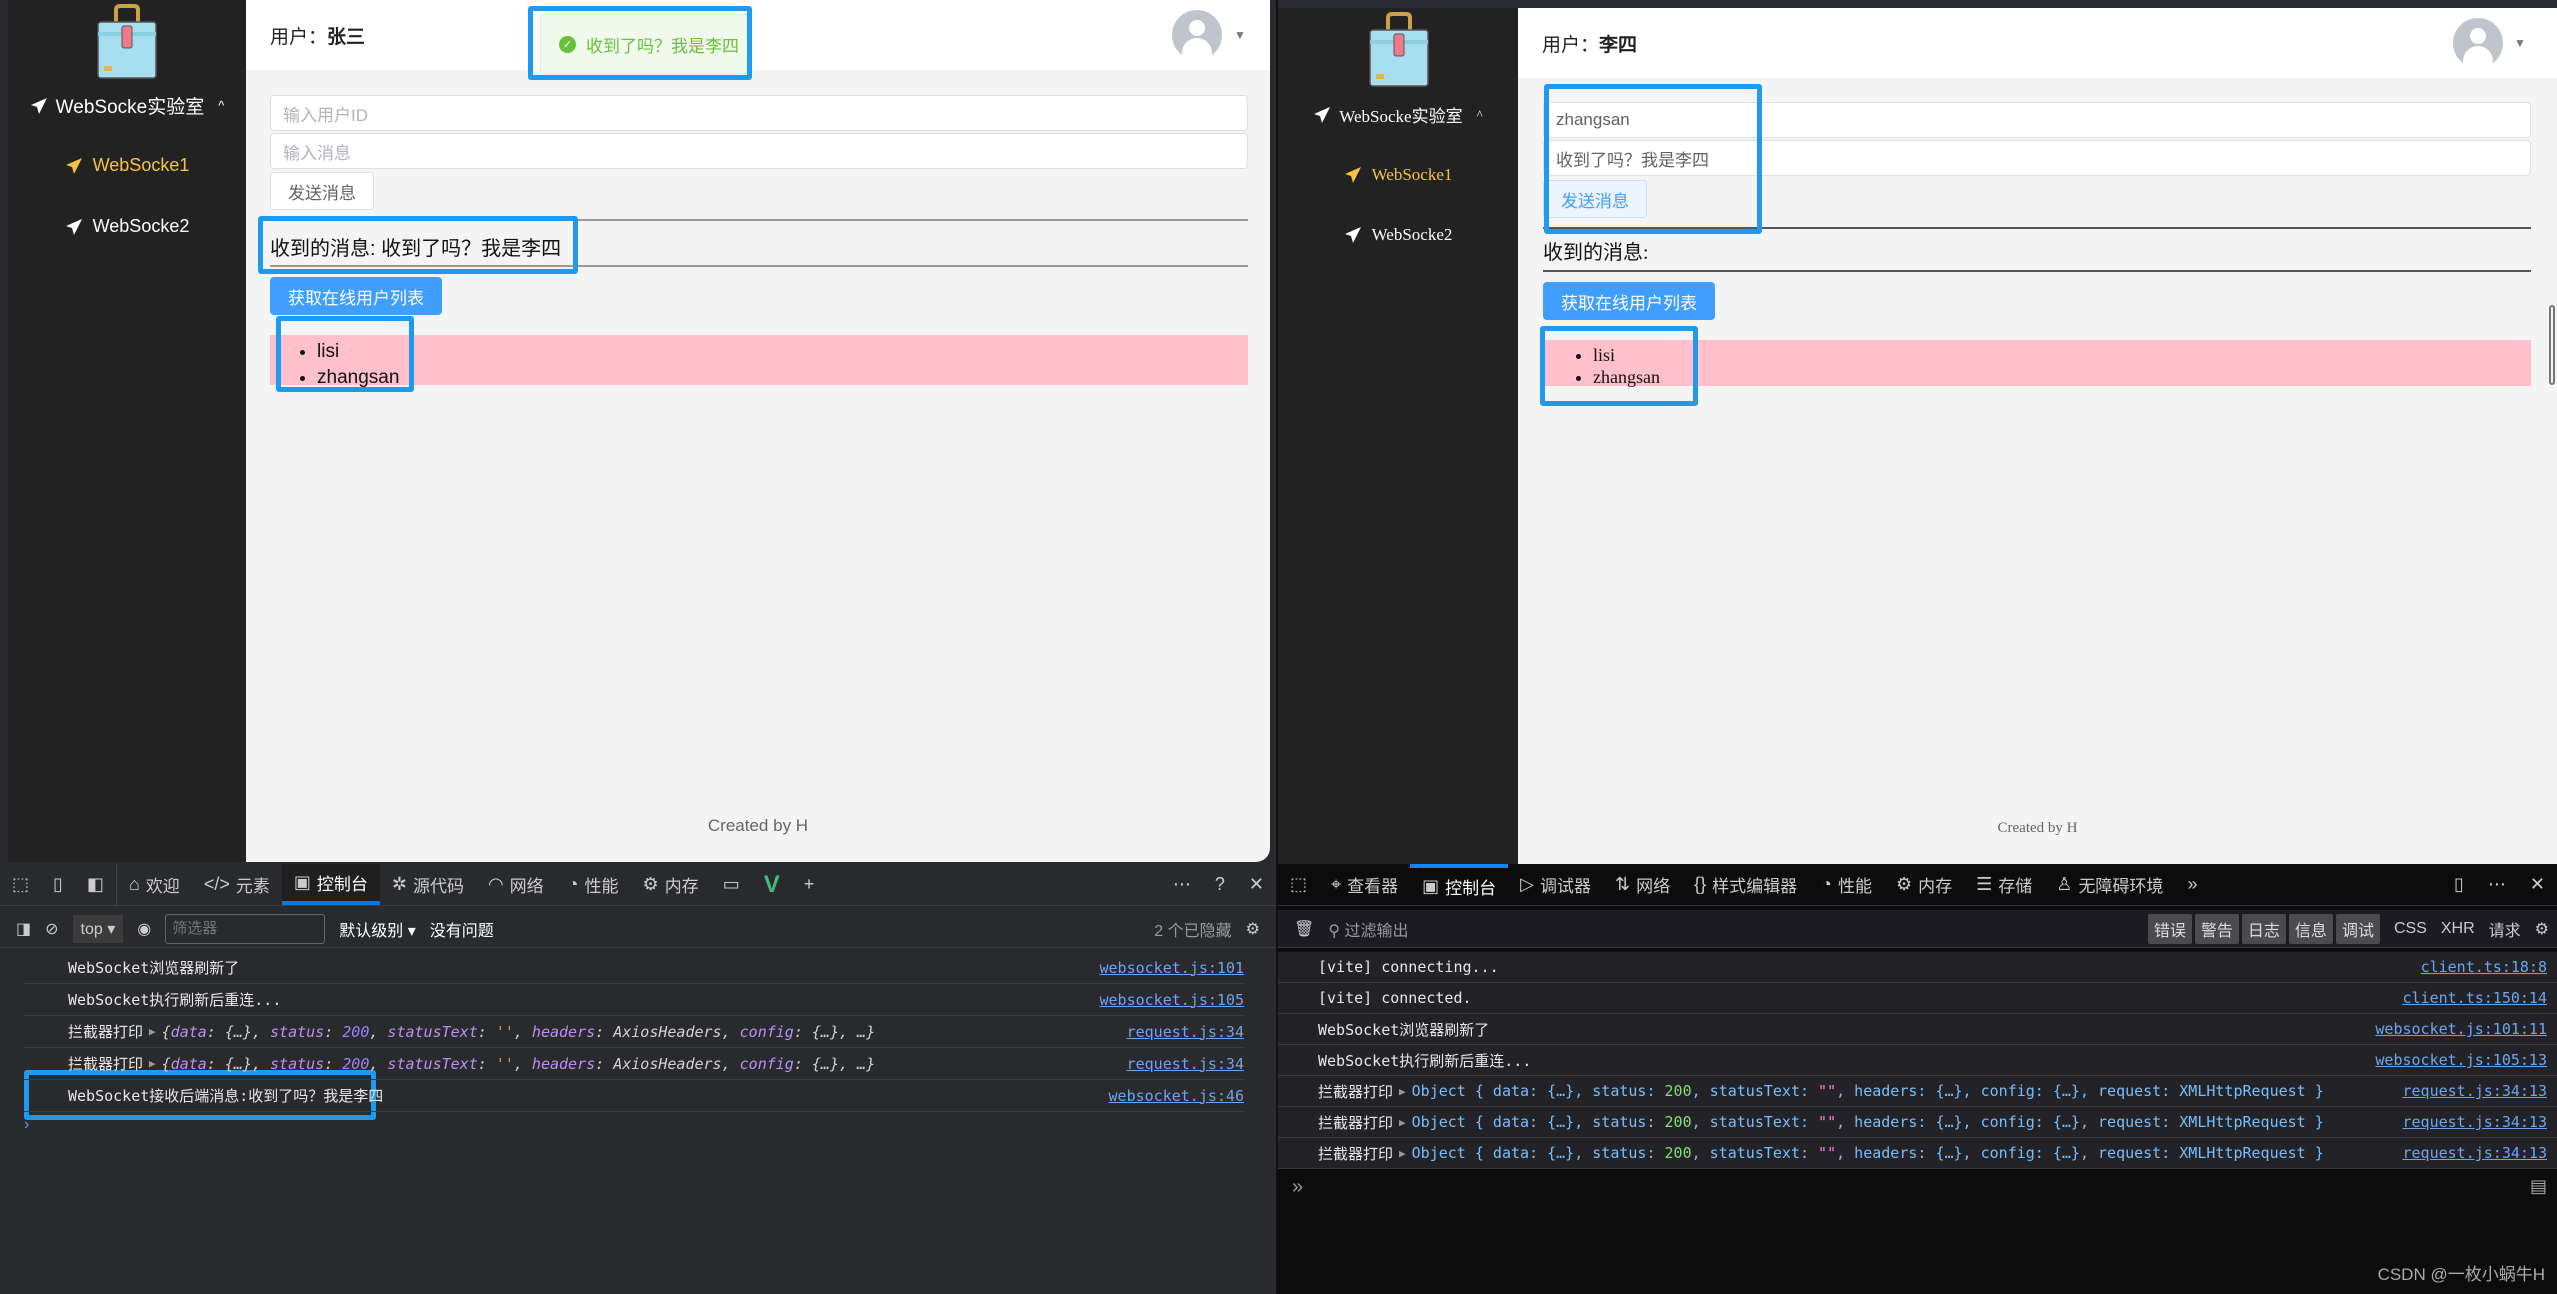  Describe the element at coordinates (1364, 884) in the screenshot. I see `tab-inspector: ⌖ 查看器` at that location.